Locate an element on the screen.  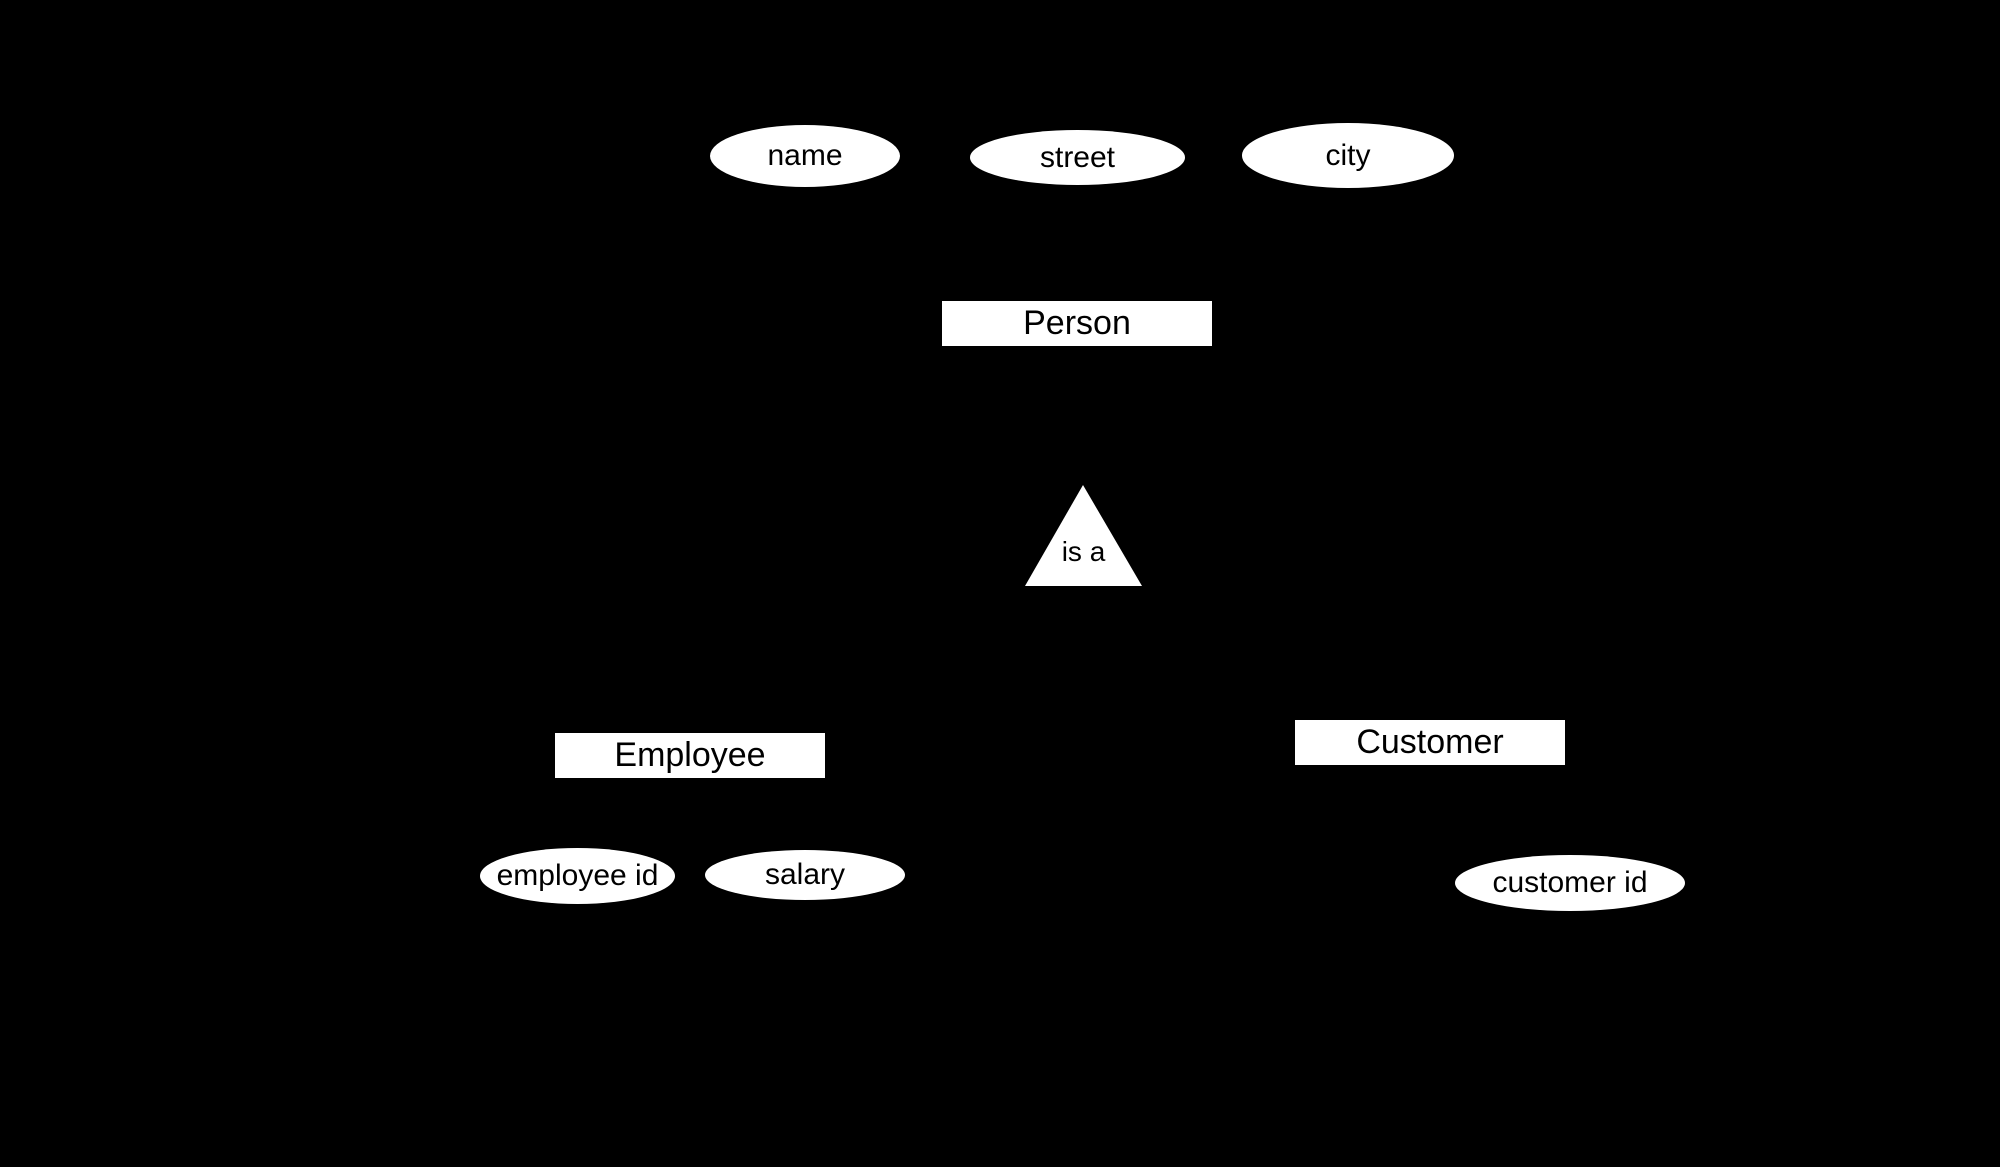
attribute-ellipse-customer-id: customer id is located at coordinates (1570, 883).